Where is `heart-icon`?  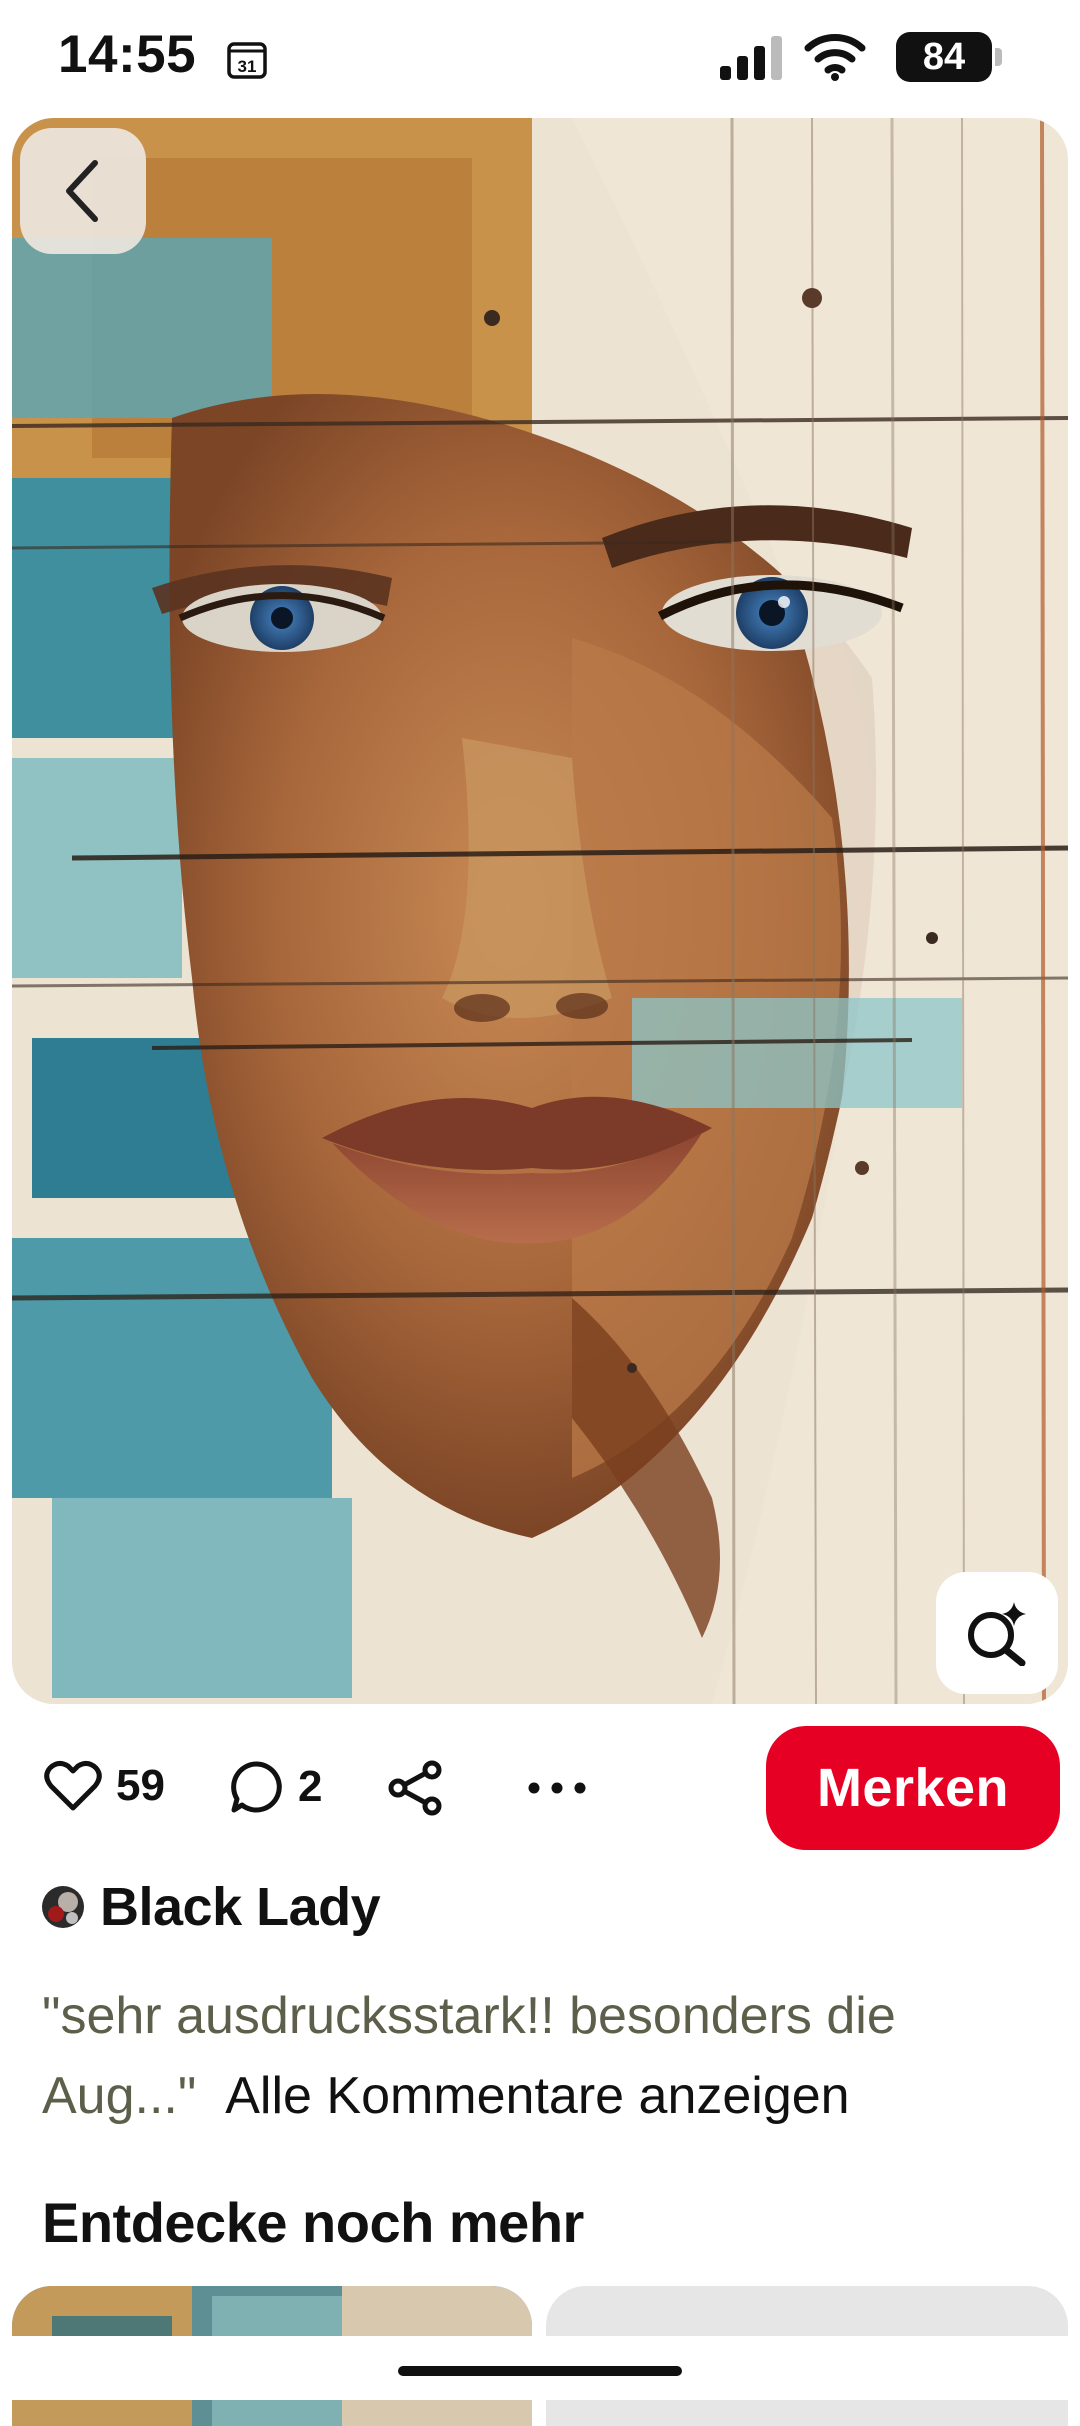 heart-icon is located at coordinates (73, 1785).